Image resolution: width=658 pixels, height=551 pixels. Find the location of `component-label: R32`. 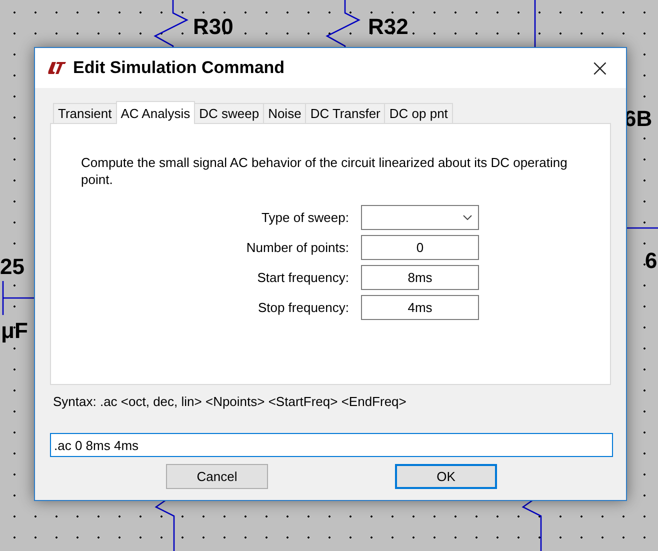

component-label: R32 is located at coordinates (388, 27).